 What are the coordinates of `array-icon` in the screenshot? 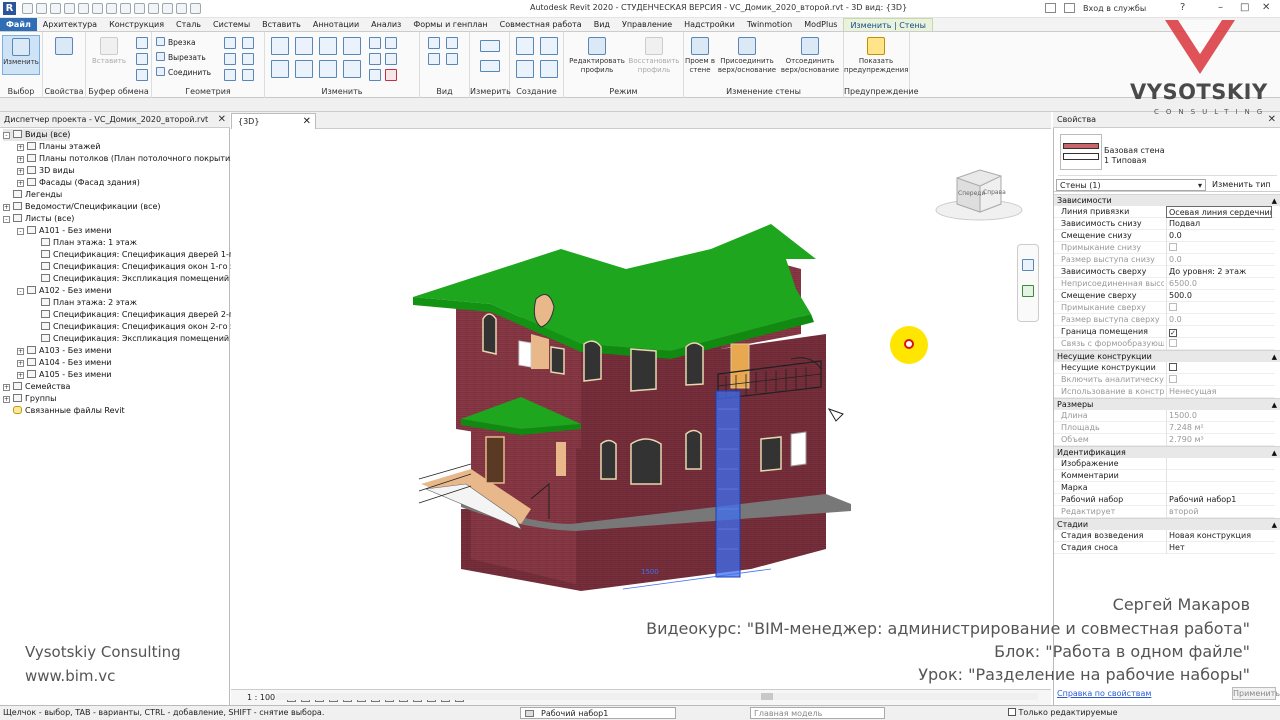 It's located at (375, 59).